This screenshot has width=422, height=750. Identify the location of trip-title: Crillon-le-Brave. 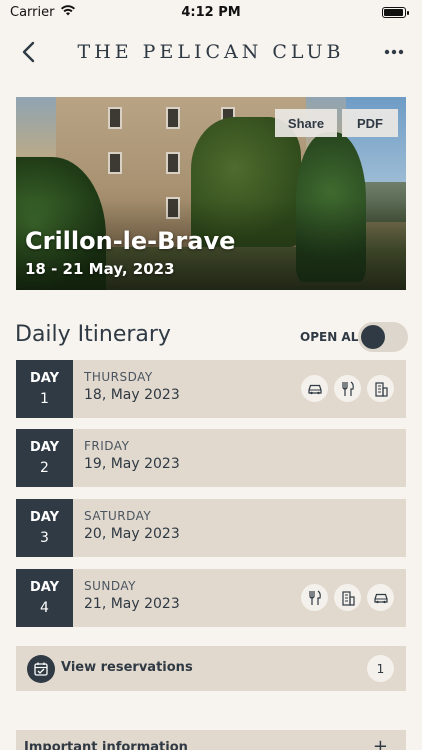
(130, 241).